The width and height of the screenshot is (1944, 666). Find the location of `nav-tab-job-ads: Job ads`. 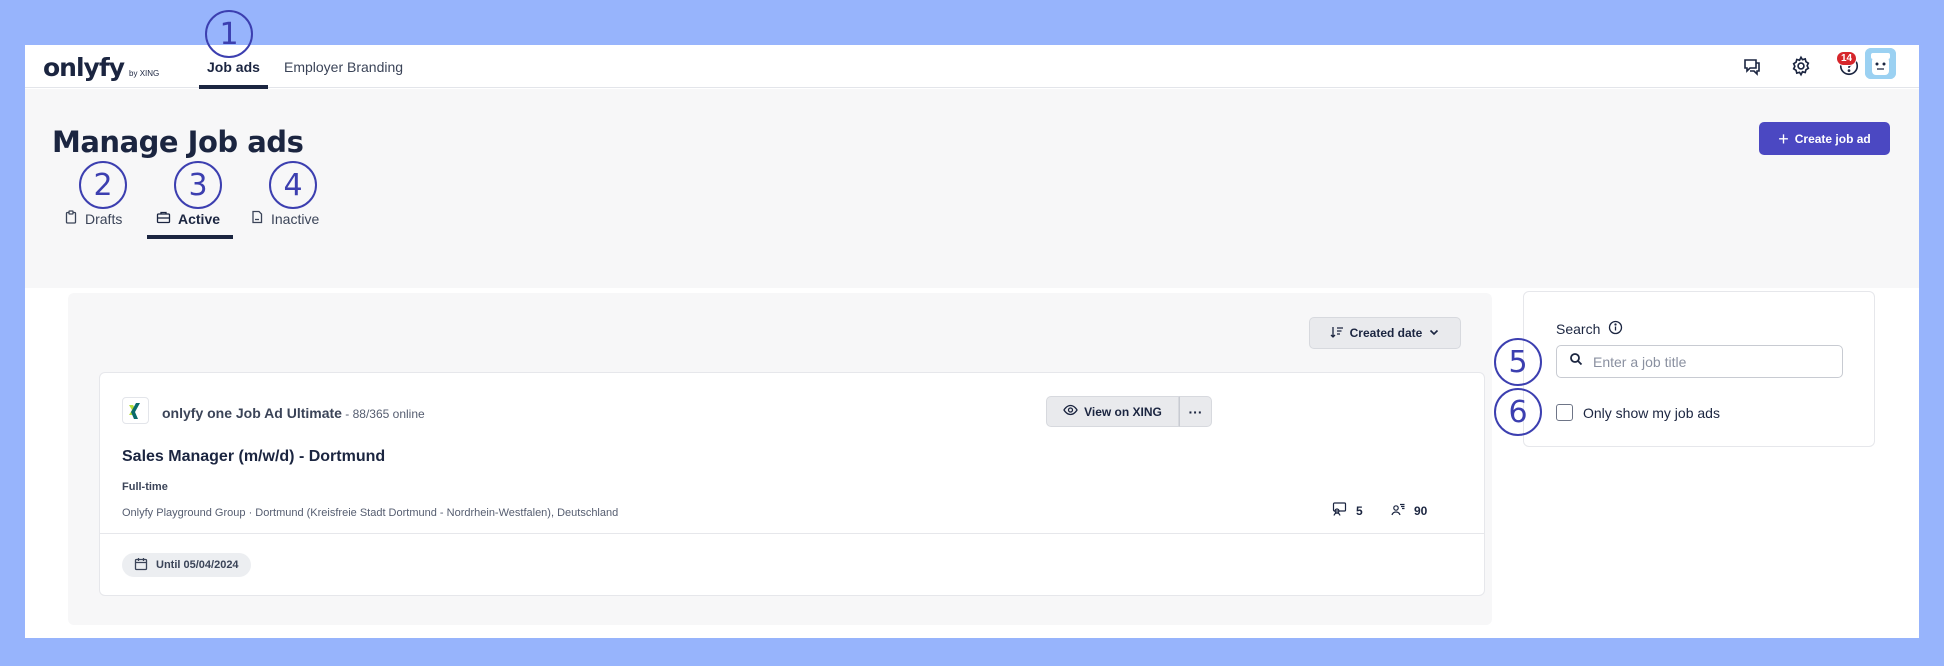

nav-tab-job-ads: Job ads is located at coordinates (233, 67).